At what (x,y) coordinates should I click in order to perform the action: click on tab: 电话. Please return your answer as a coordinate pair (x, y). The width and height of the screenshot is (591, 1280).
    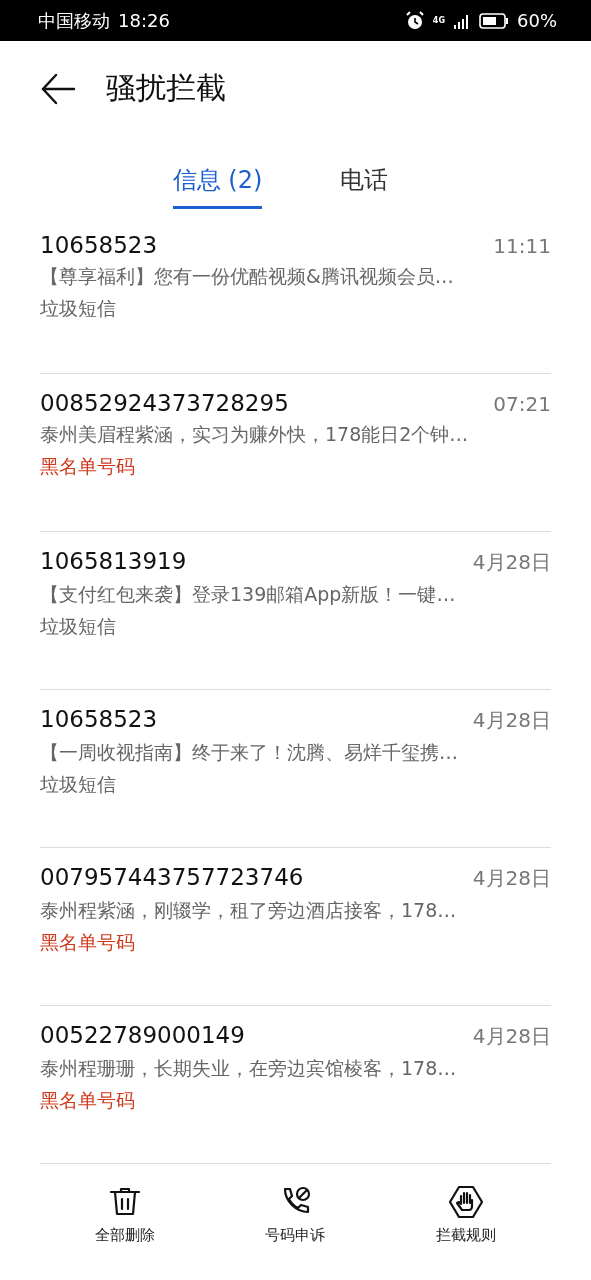
    Looking at the image, I should click on (364, 186).